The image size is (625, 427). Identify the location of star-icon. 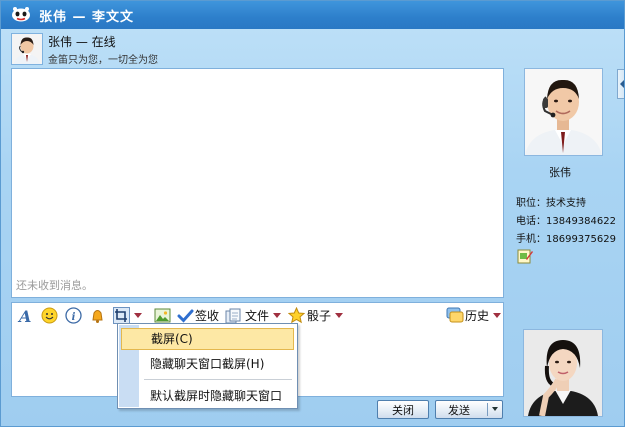
(296, 315).